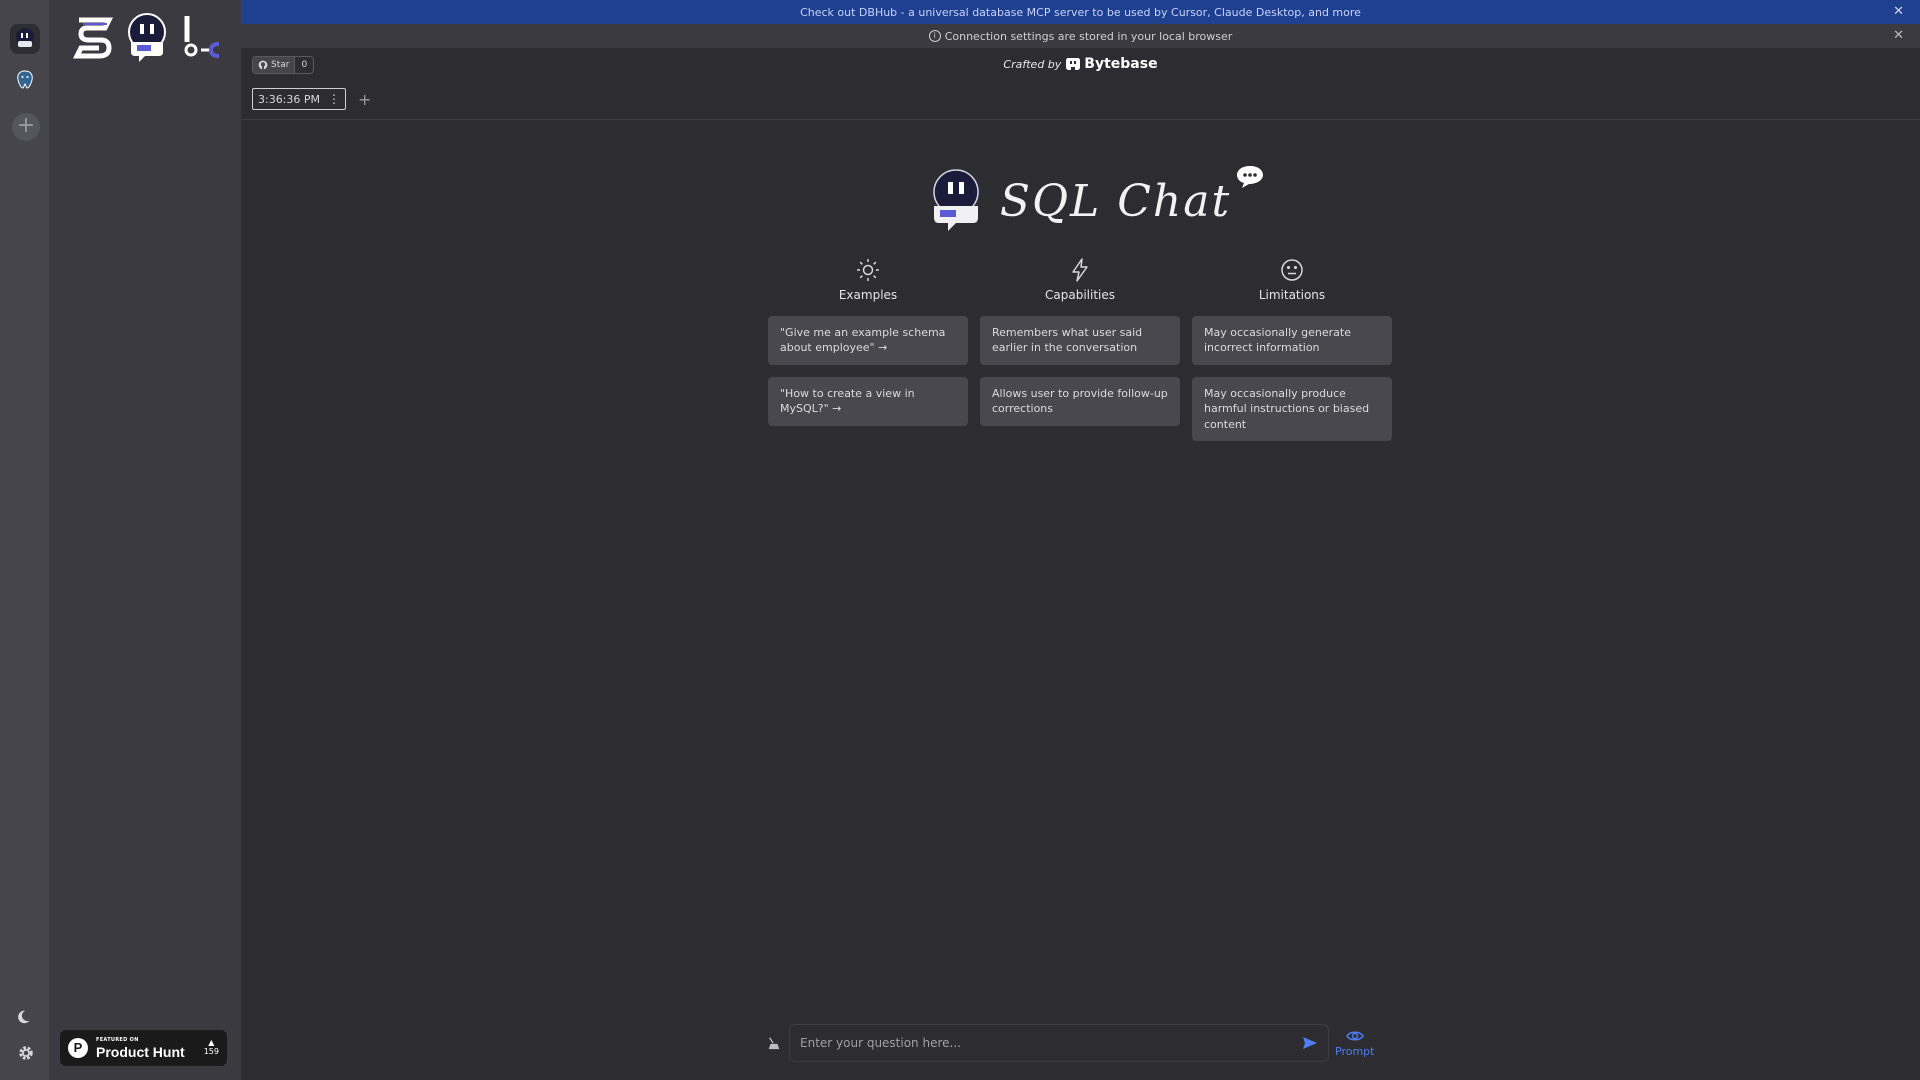 Image resolution: width=1920 pixels, height=1080 pixels. Describe the element at coordinates (934, 36) in the screenshot. I see `info-icon: i` at that location.